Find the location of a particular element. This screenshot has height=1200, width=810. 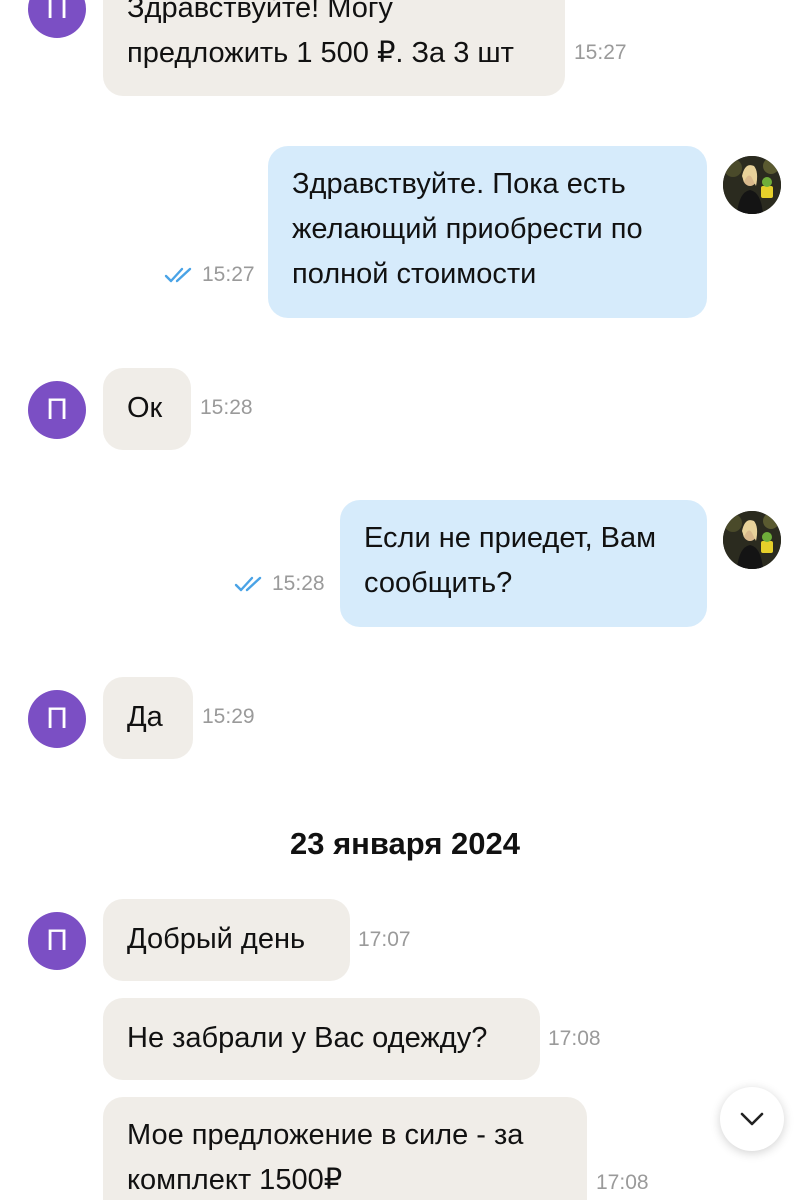

incoming-message: Добрый день is located at coordinates (226, 940).